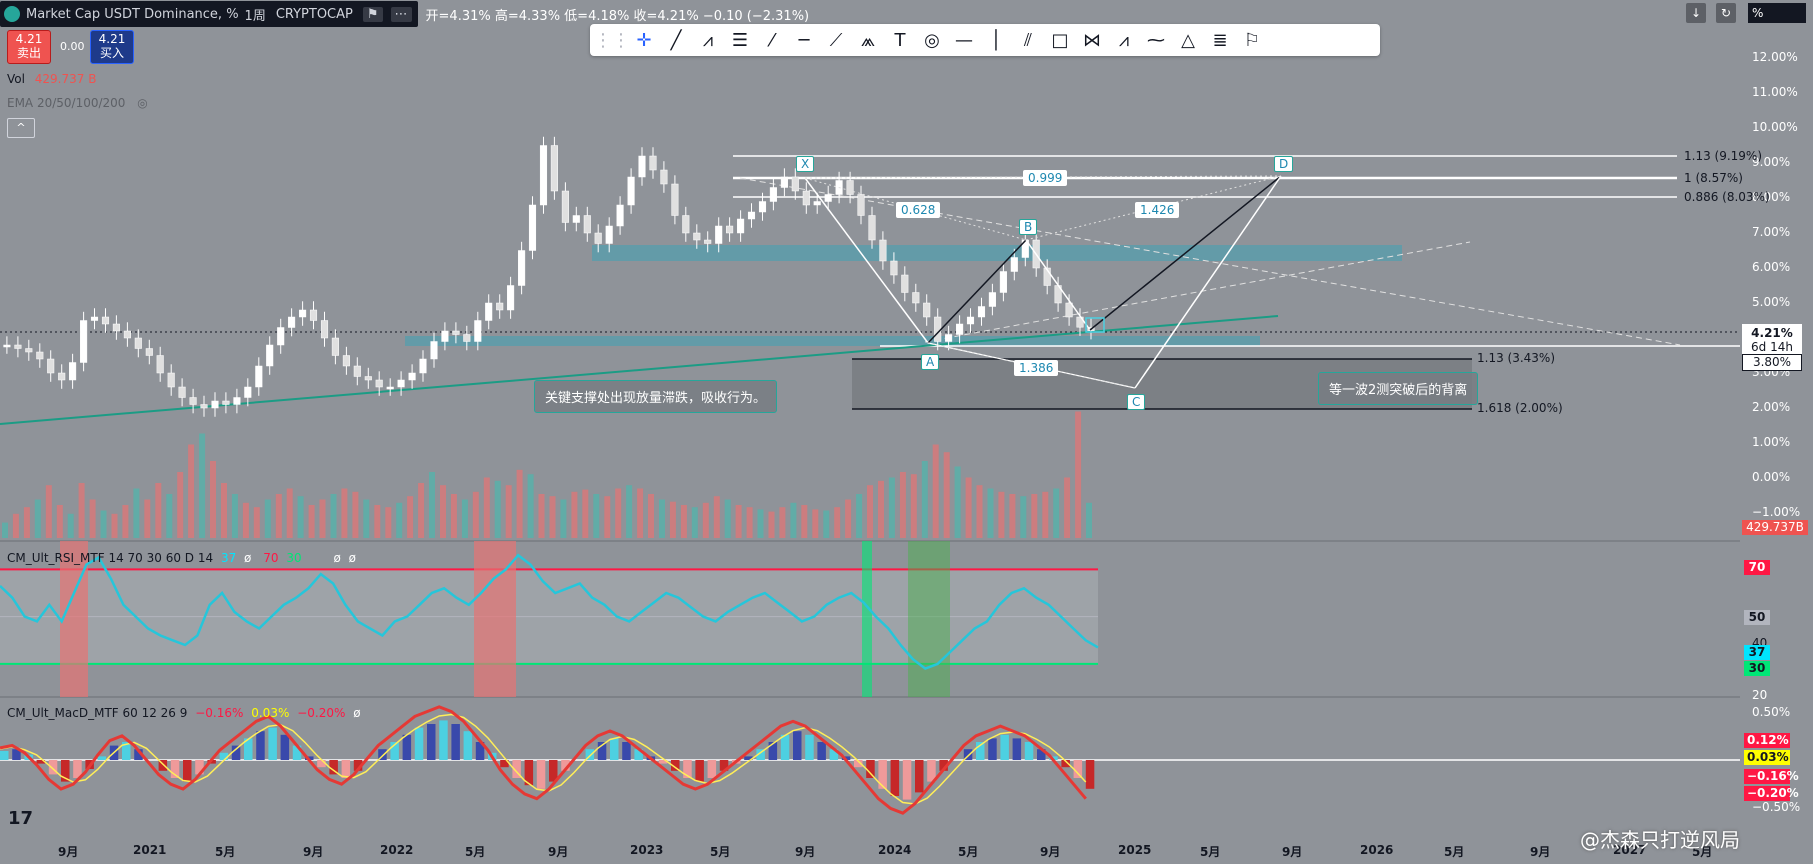  Describe the element at coordinates (644, 40) in the screenshot. I see `crosshair-icon: ✛` at that location.